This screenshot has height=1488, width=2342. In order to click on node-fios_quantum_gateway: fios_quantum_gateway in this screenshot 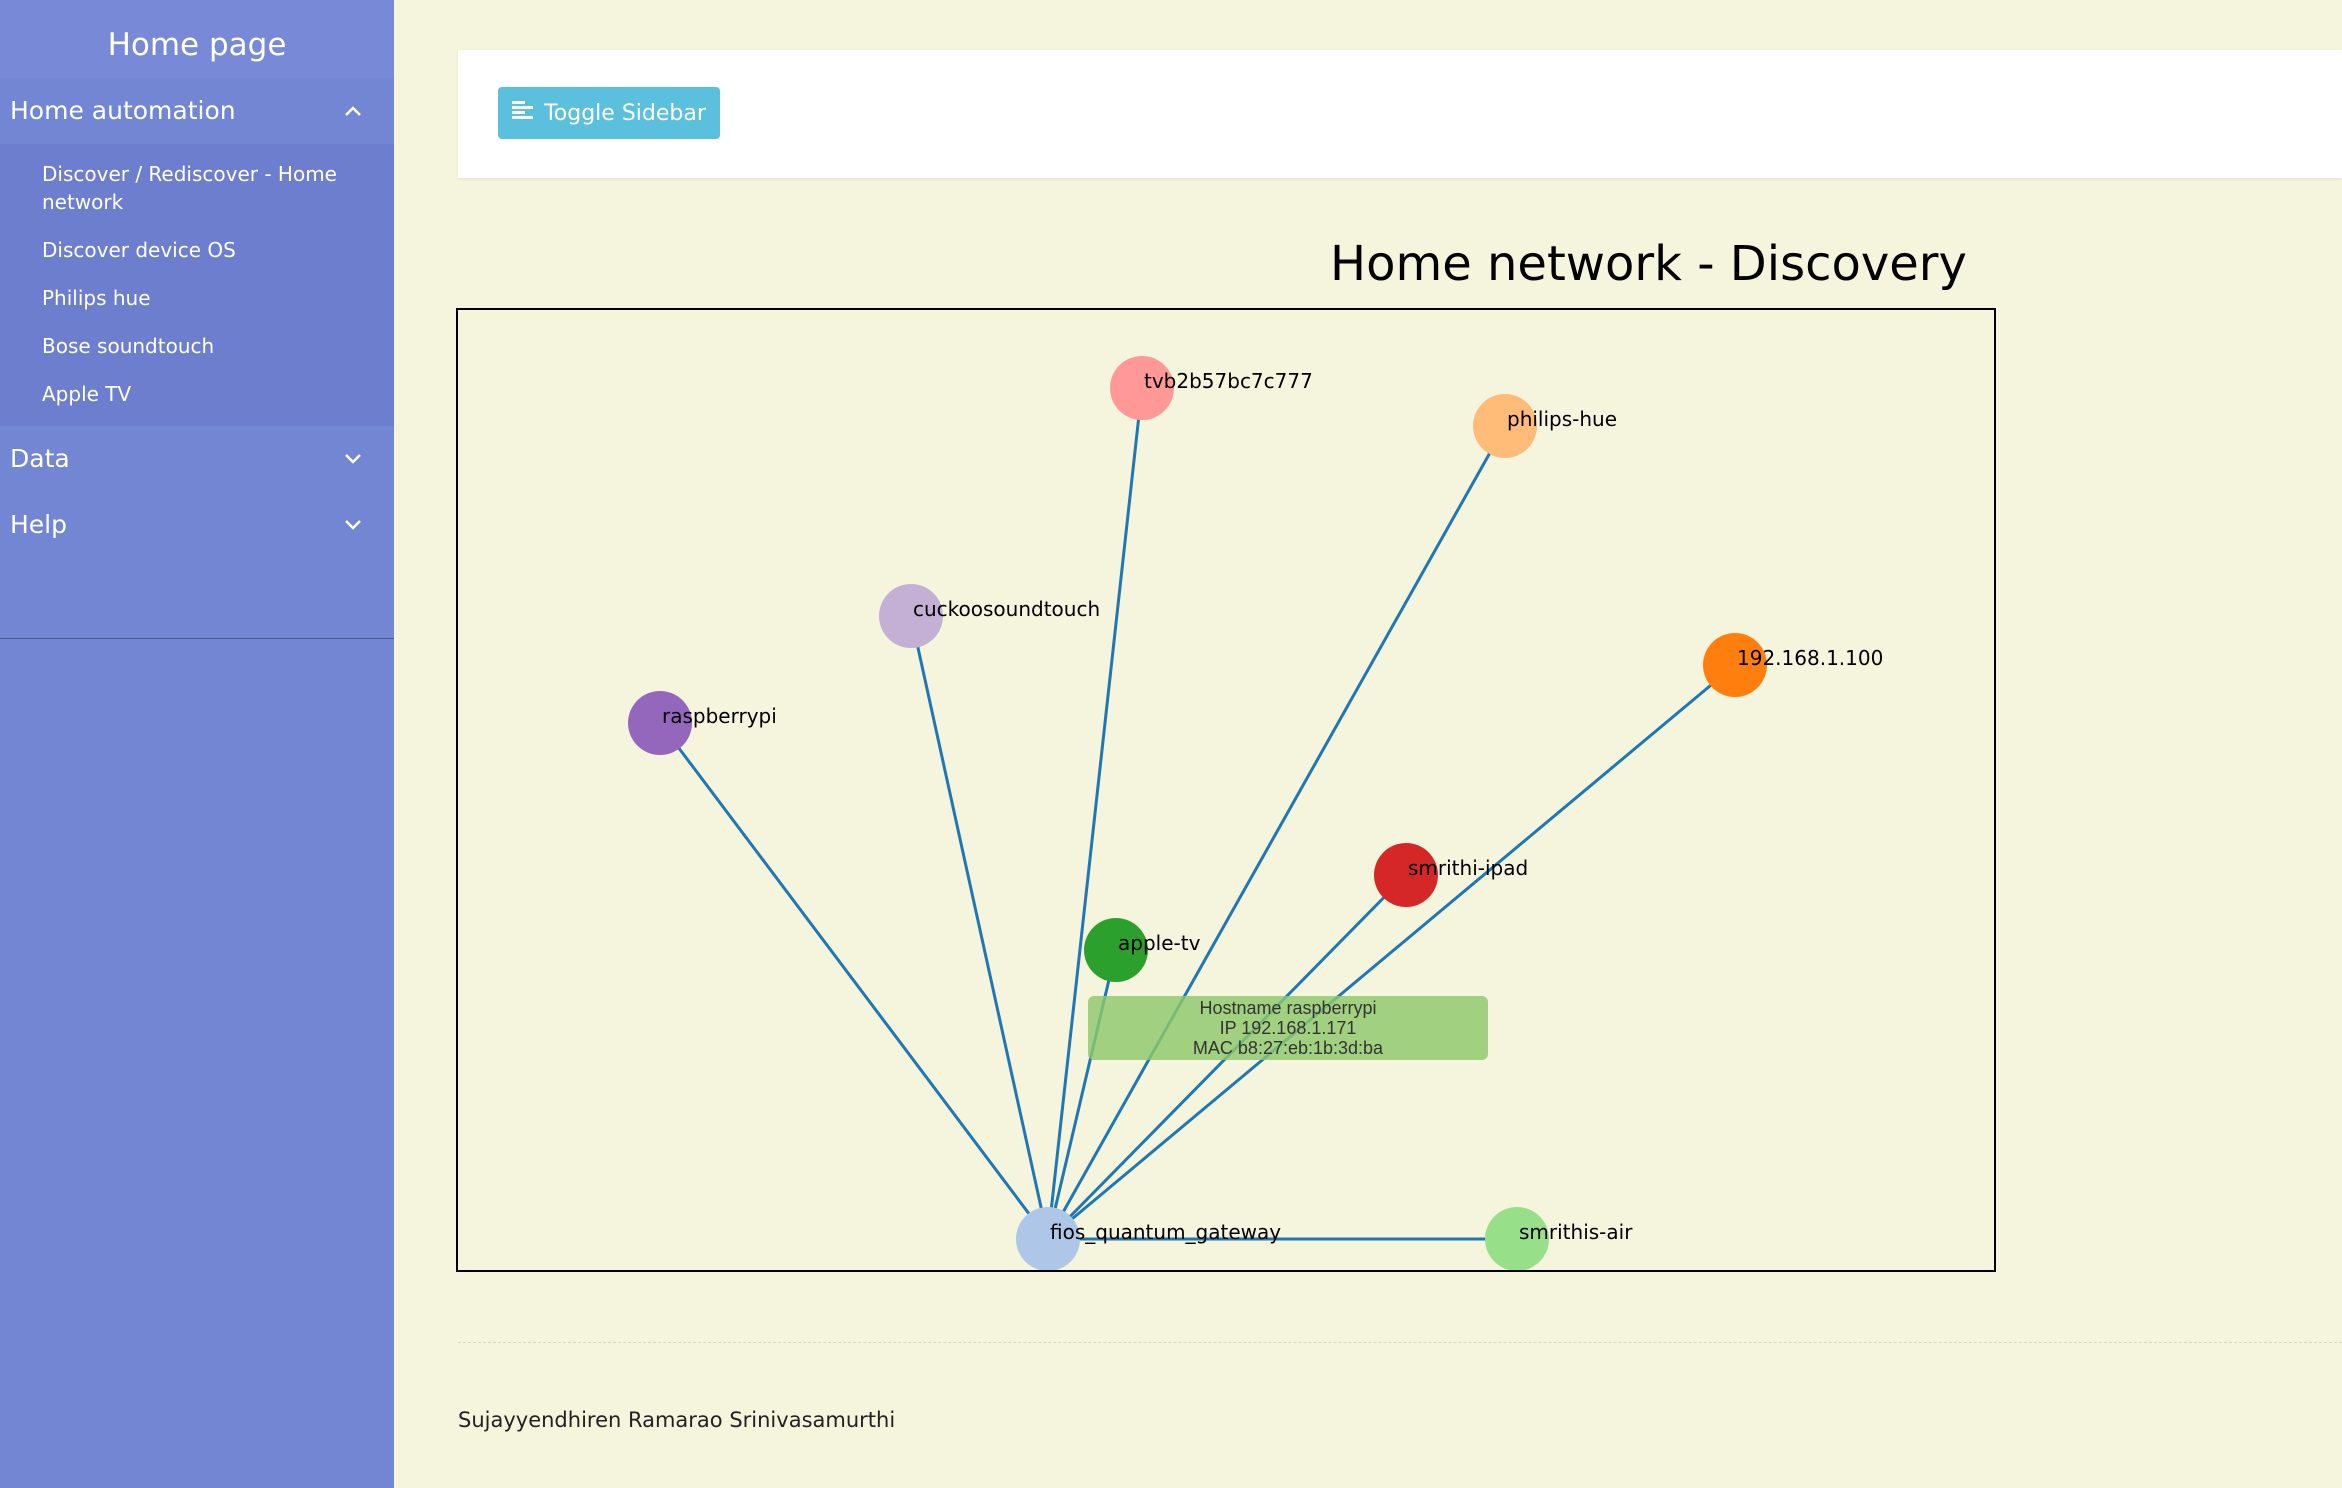, I will do `click(1148, 1238)`.